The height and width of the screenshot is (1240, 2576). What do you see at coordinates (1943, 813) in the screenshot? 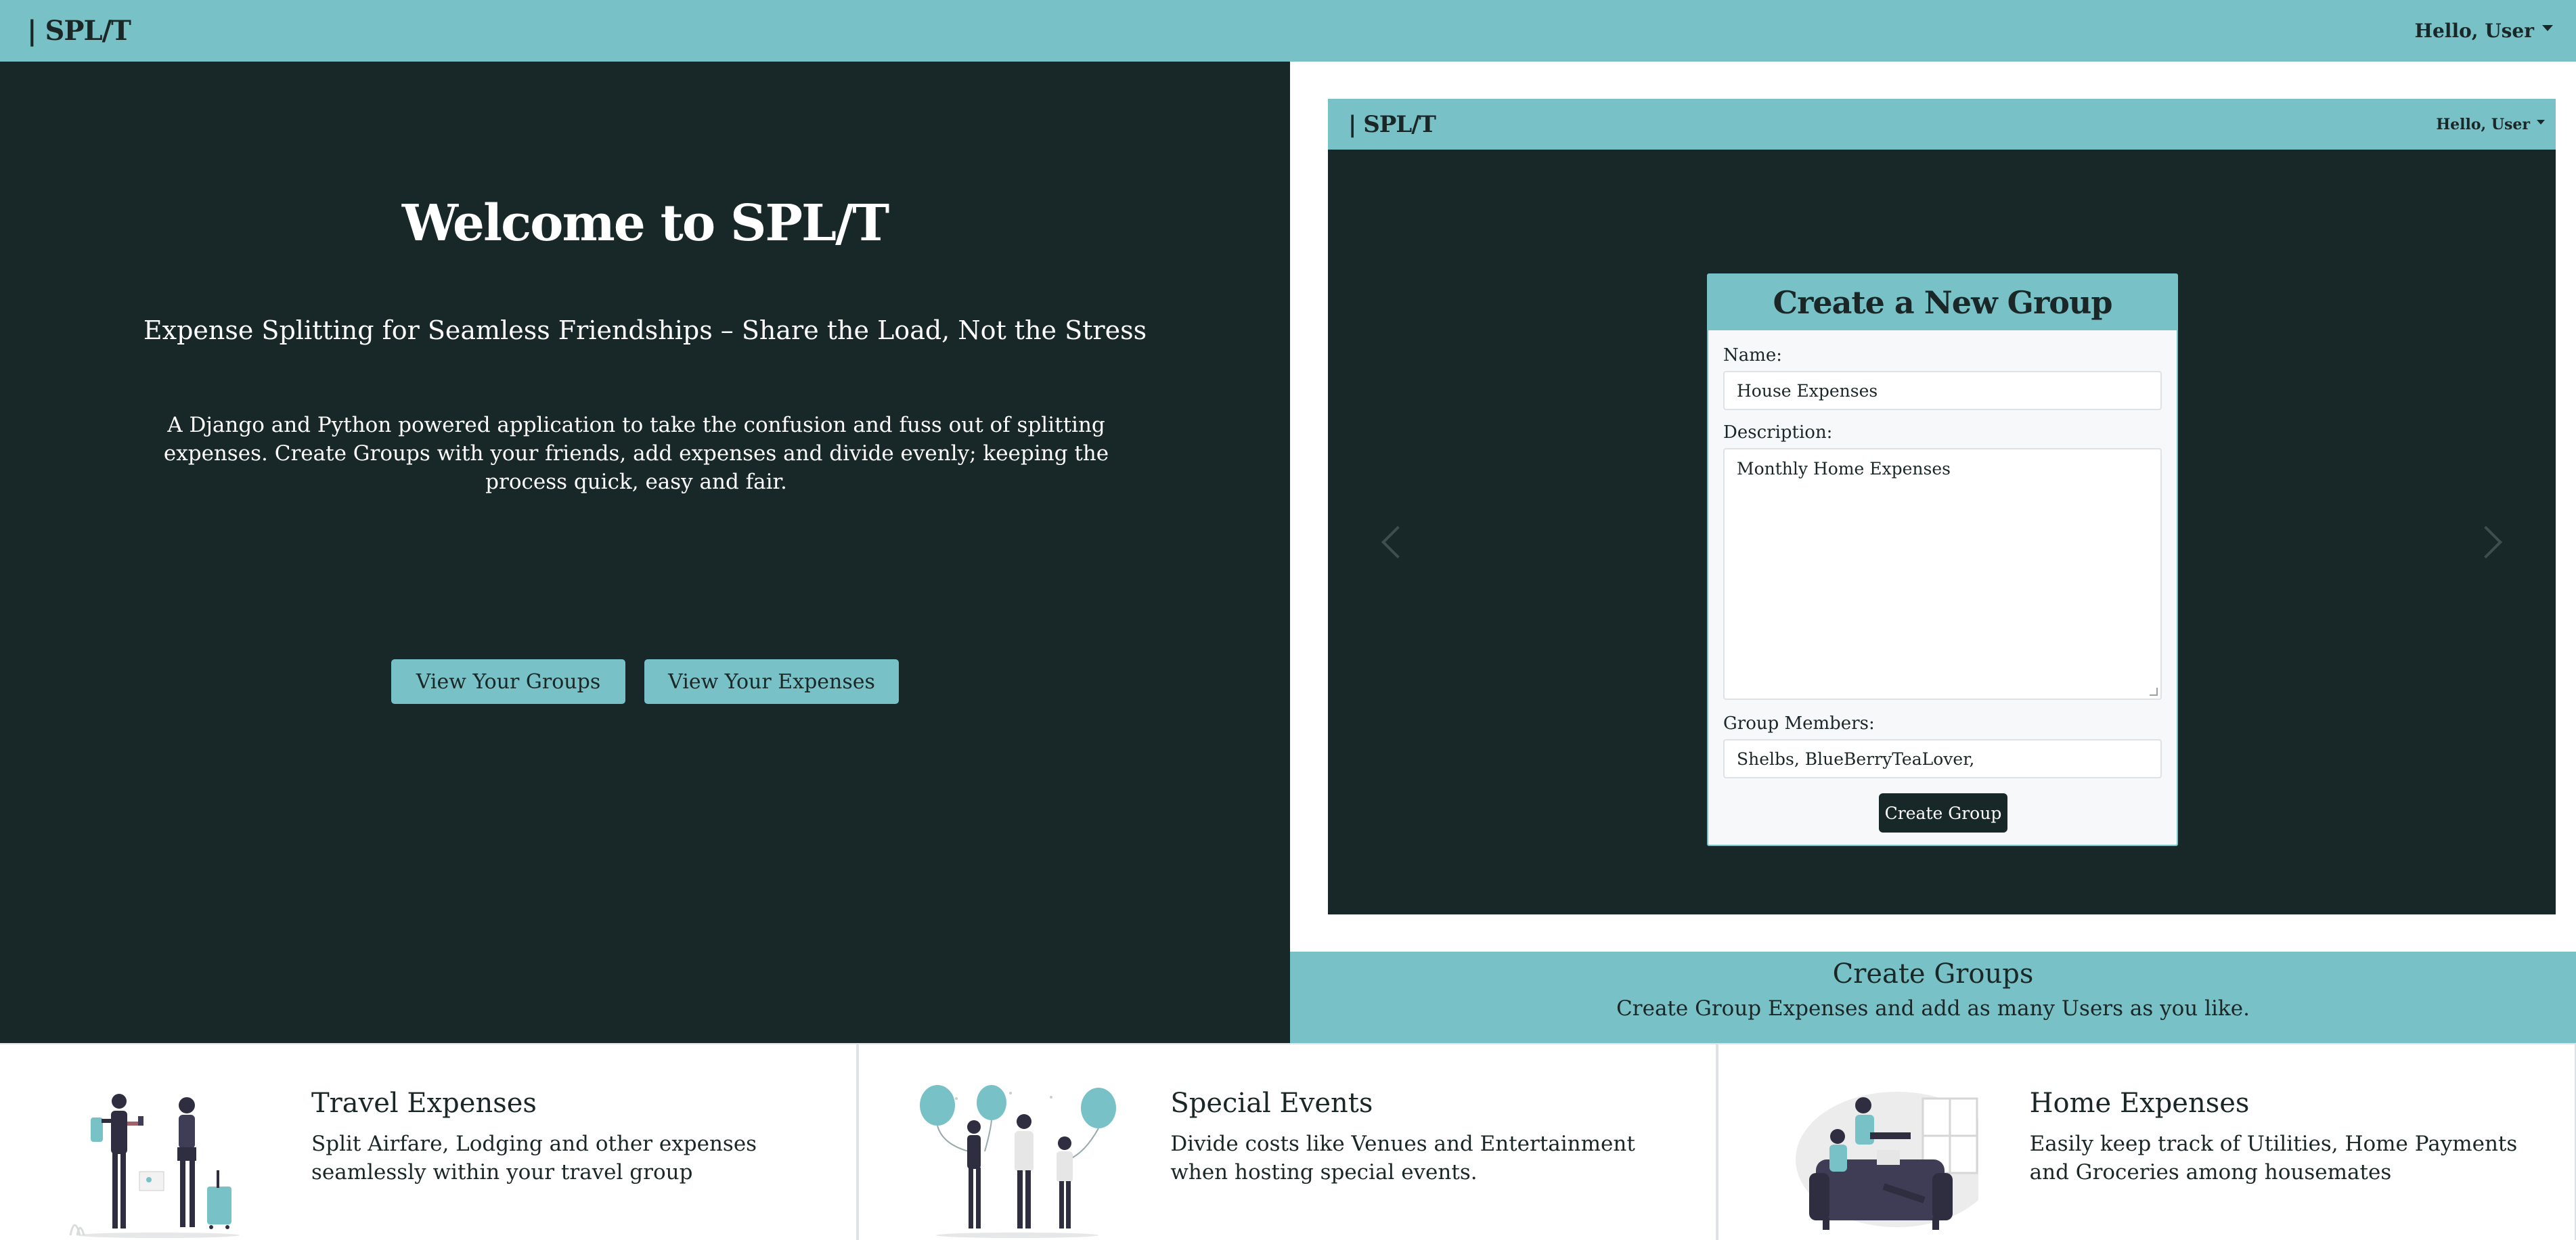
I see `create-group-button: Create Group` at bounding box center [1943, 813].